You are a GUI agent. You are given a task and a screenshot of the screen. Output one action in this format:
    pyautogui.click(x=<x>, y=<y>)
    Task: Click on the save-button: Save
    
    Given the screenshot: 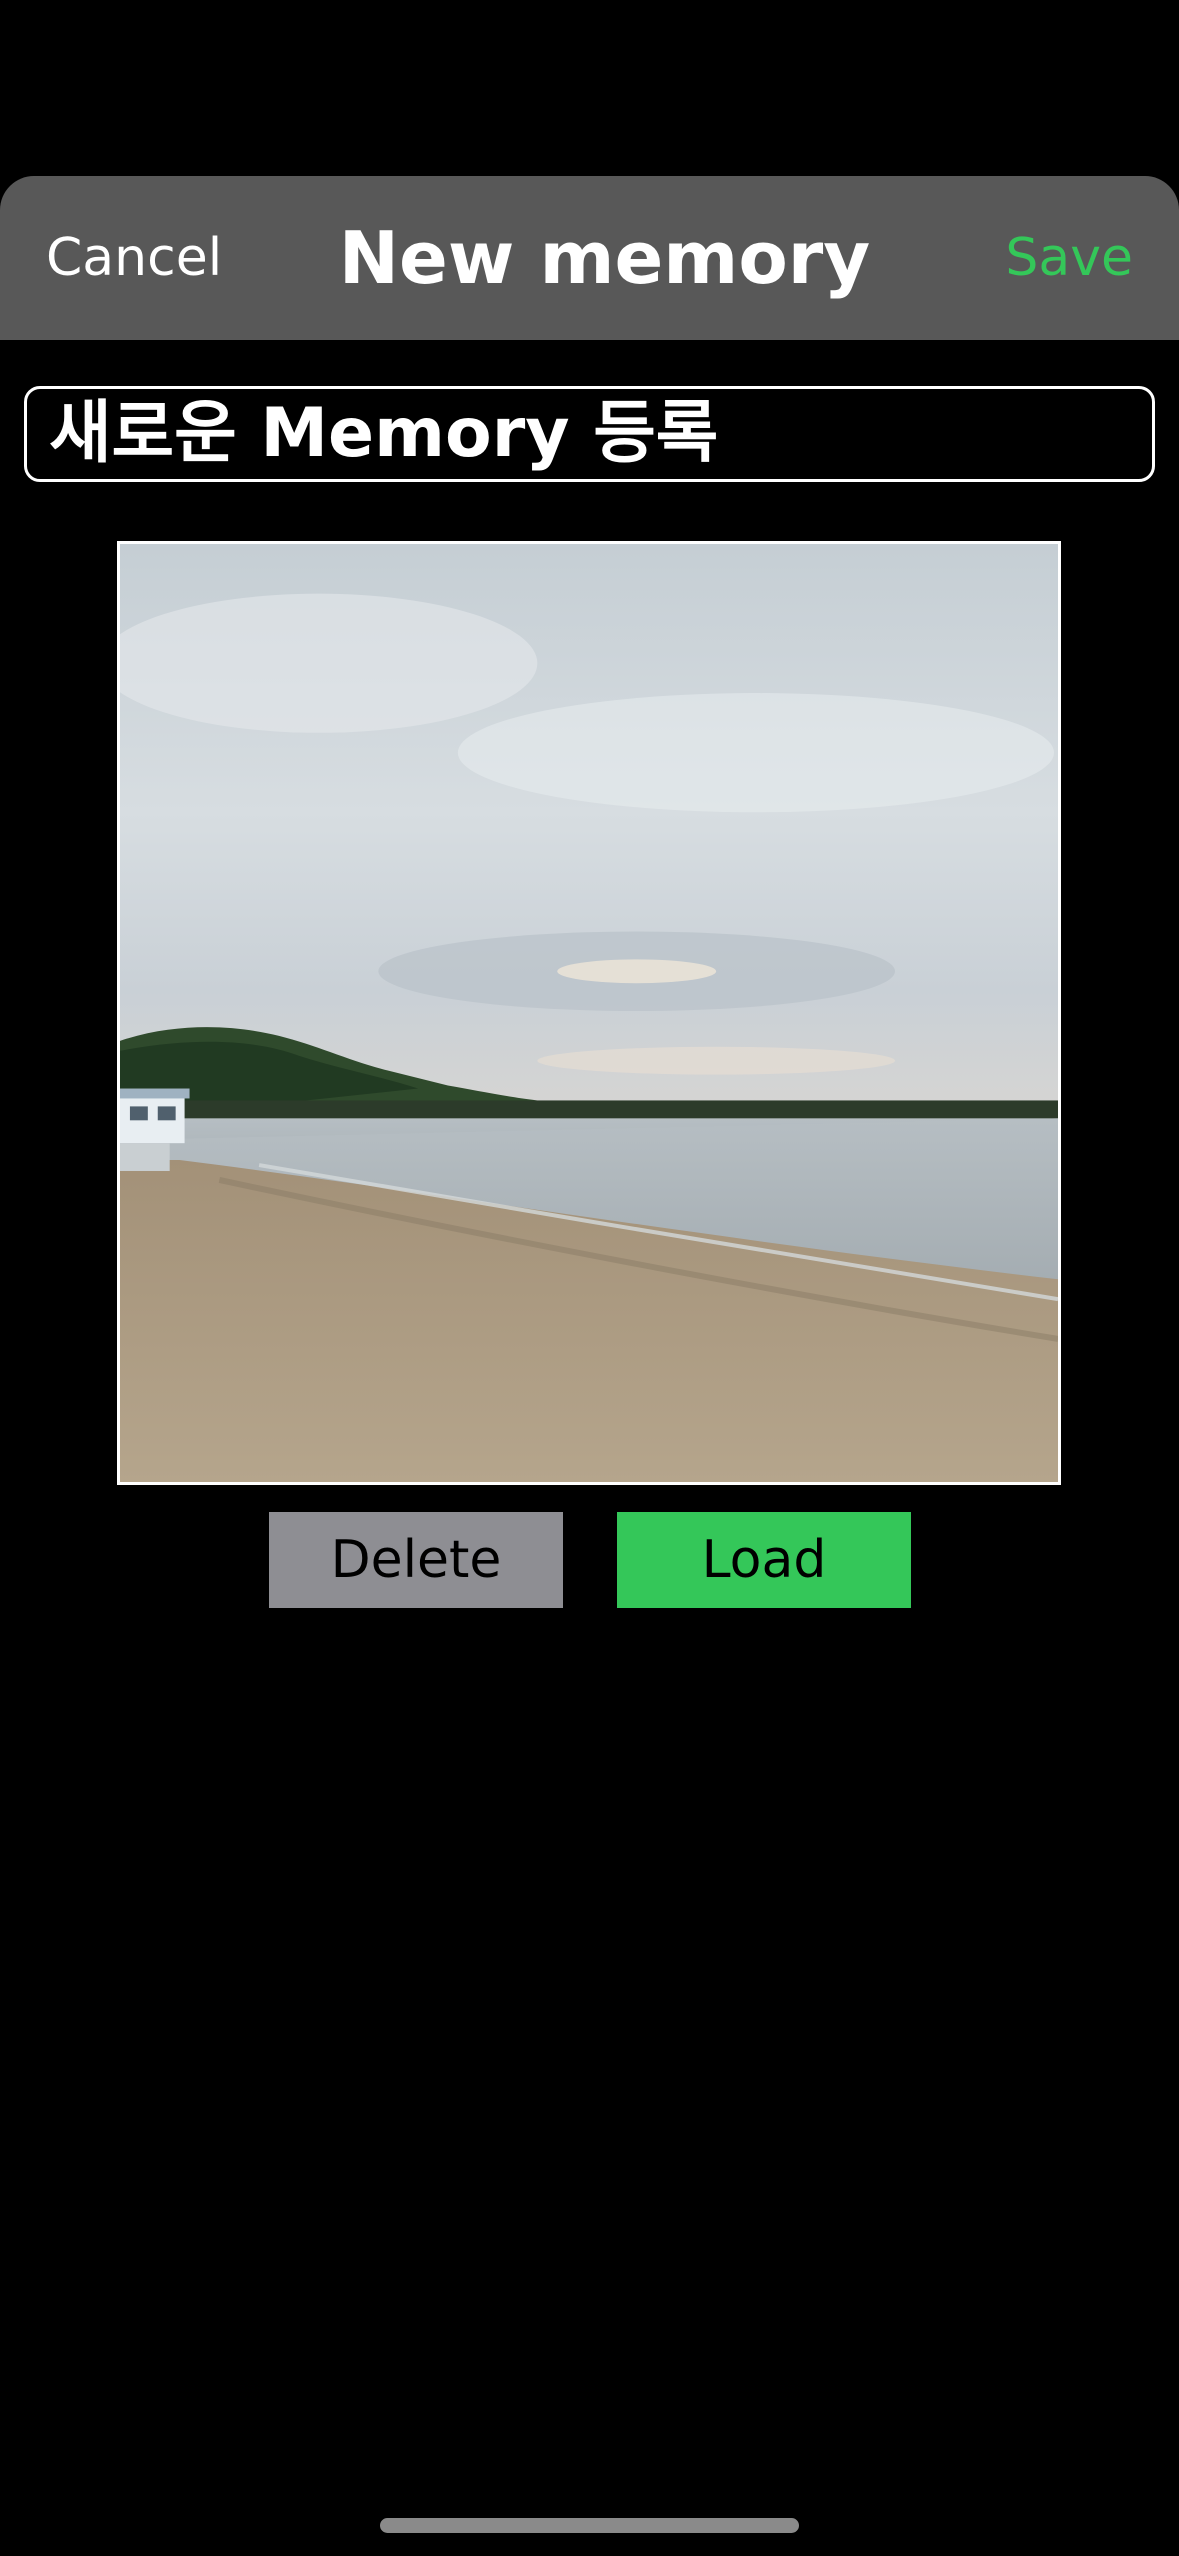 What is the action you would take?
    pyautogui.click(x=1069, y=258)
    